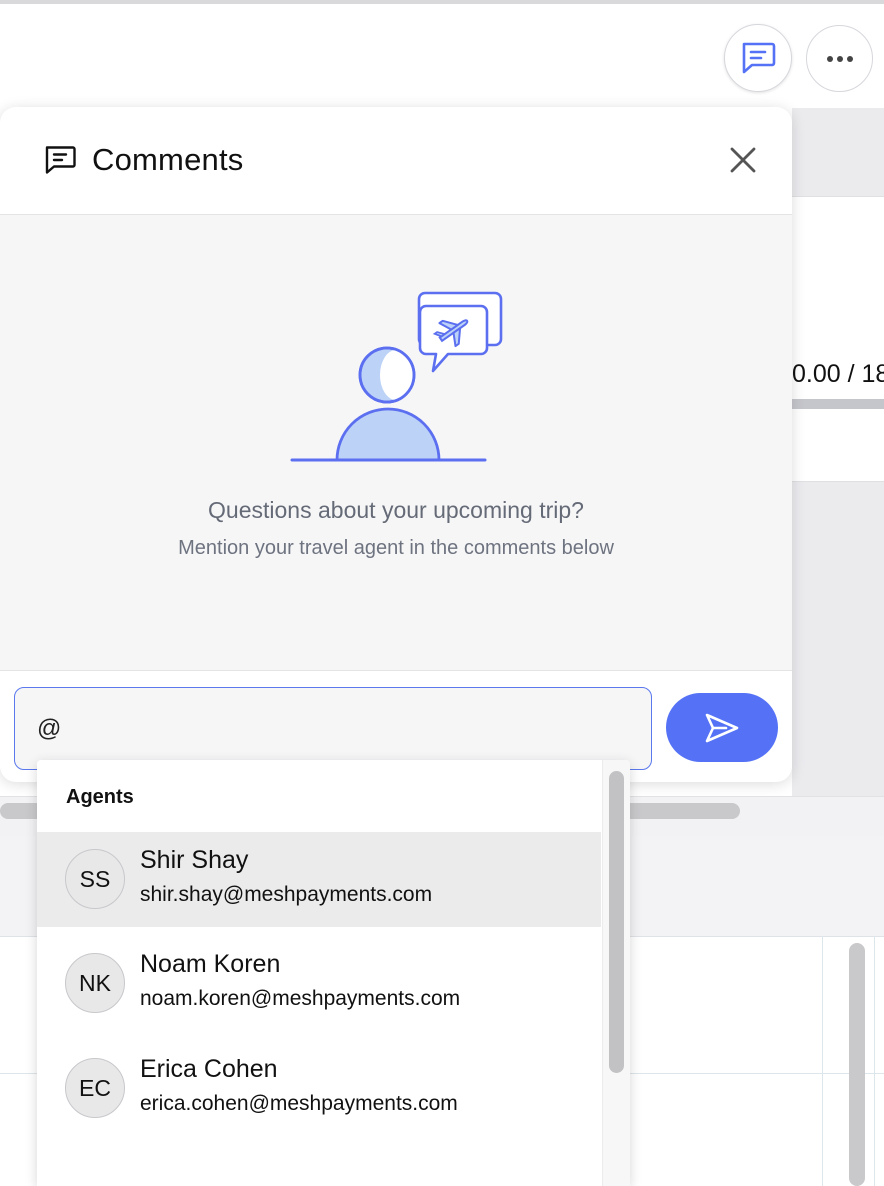  I want to click on more-icon, so click(839, 58).